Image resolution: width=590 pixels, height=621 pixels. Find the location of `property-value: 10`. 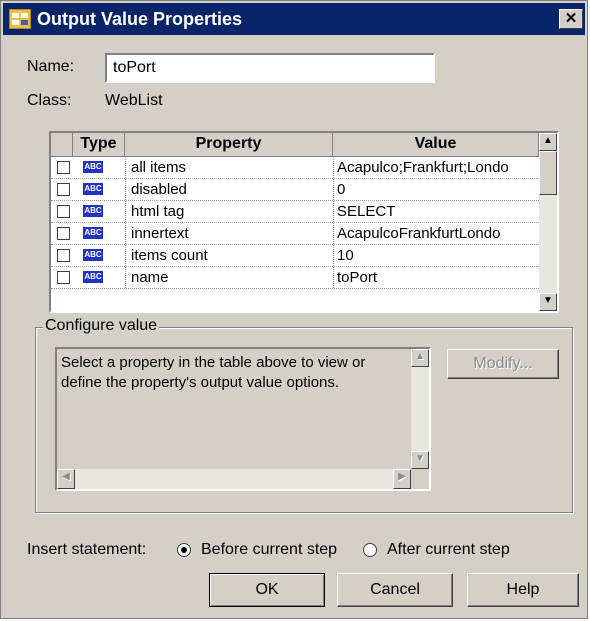

property-value: 10 is located at coordinates (345, 255).